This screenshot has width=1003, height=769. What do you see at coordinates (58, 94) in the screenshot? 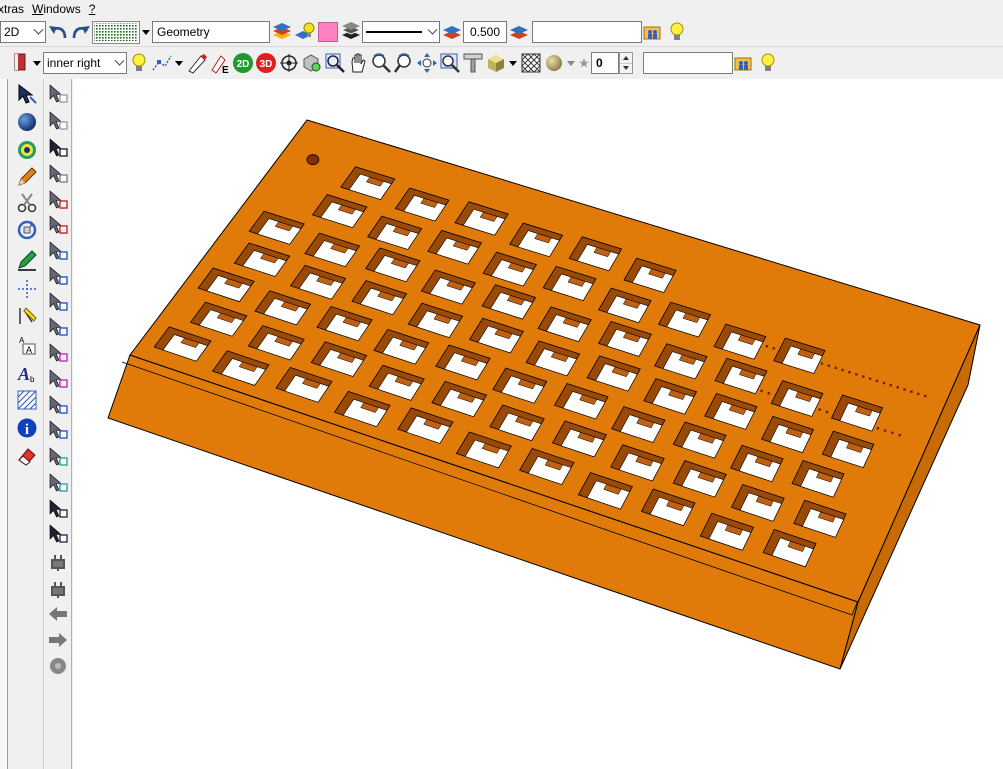
I see `select-ghost-icon` at bounding box center [58, 94].